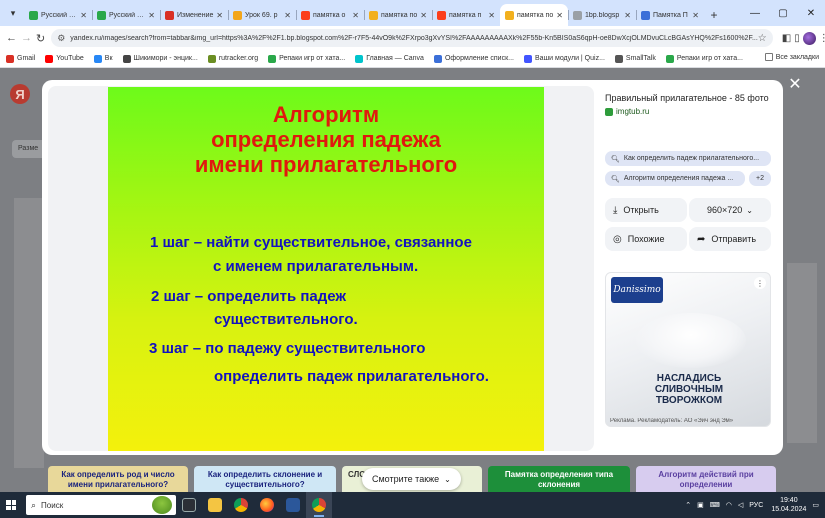 The height and width of the screenshot is (518, 825). I want to click on menu-icon: ⋮, so click(822, 38).